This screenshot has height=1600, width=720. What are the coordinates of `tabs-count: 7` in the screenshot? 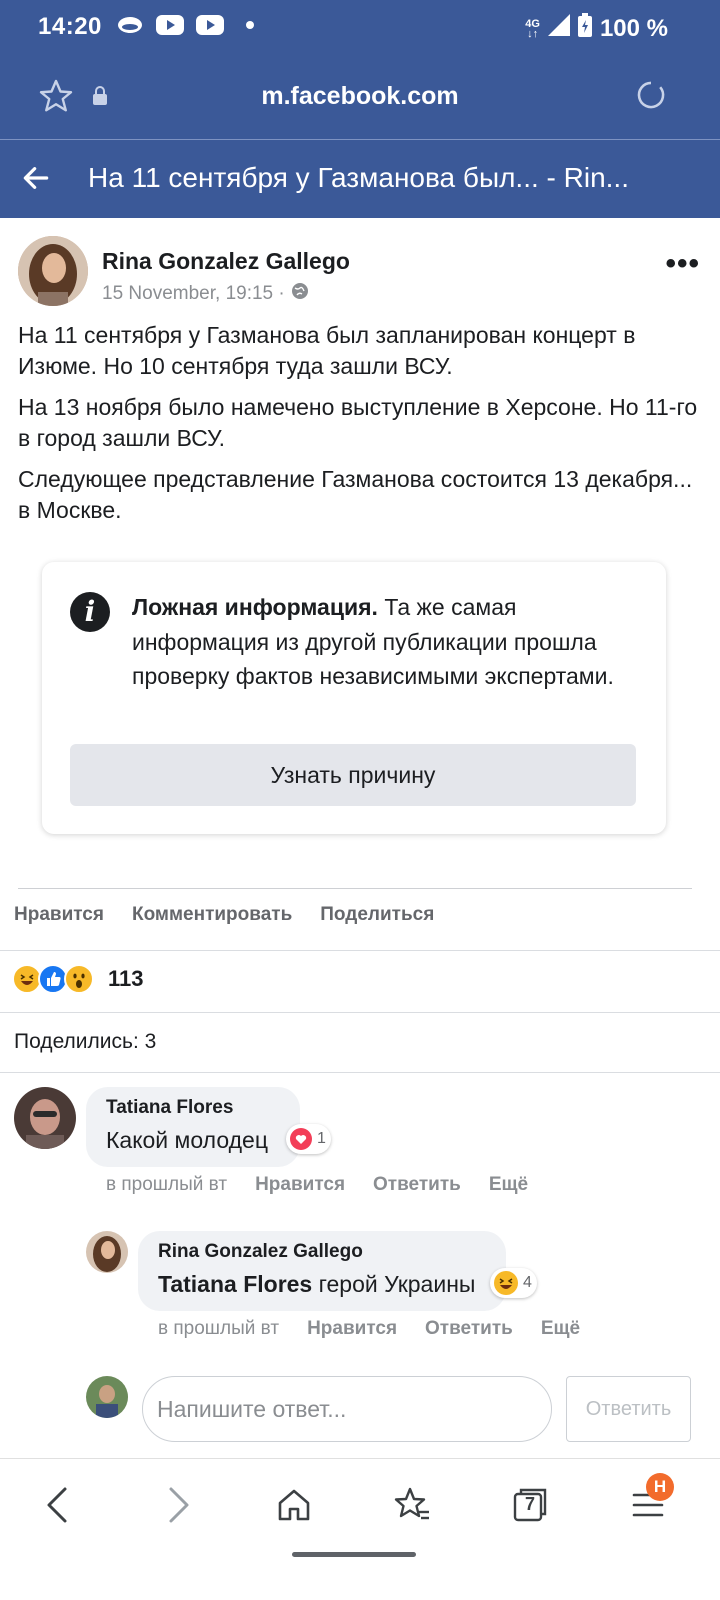 It's located at (529, 1504).